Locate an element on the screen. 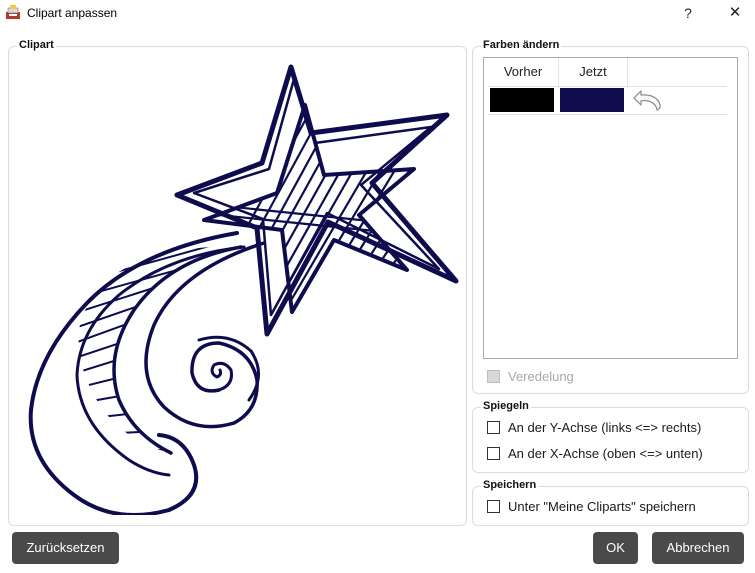  mirror-group-label: Spiegeln is located at coordinates (506, 406).